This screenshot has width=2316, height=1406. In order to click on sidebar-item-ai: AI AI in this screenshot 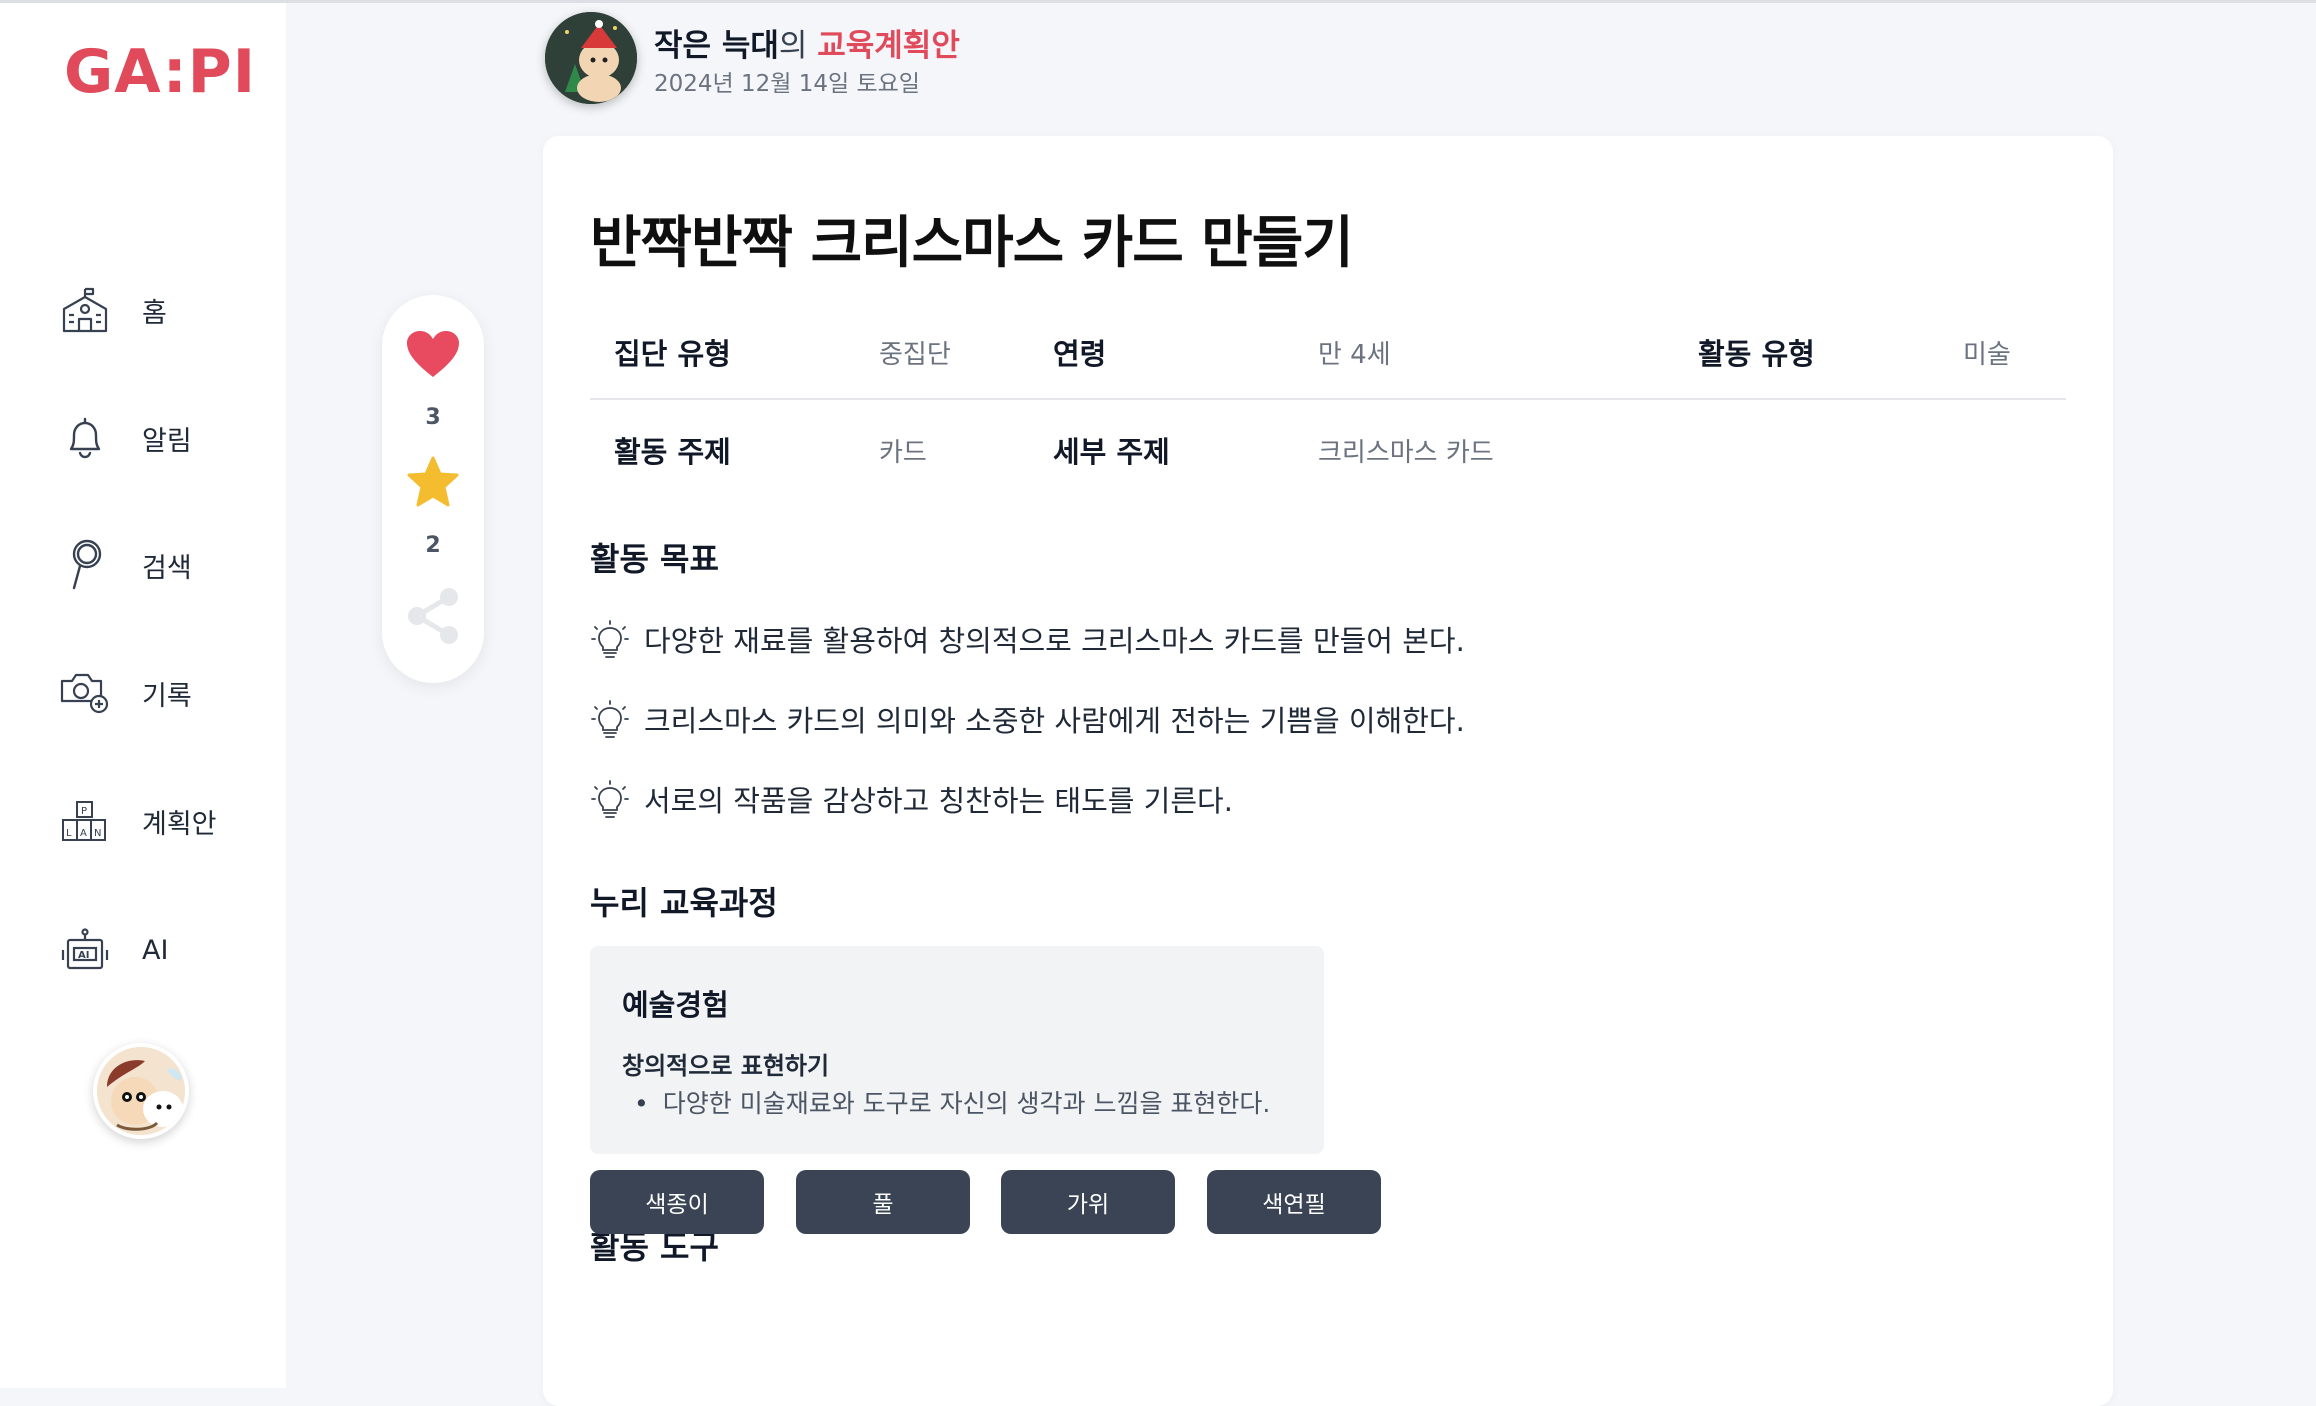, I will do `click(158, 950)`.